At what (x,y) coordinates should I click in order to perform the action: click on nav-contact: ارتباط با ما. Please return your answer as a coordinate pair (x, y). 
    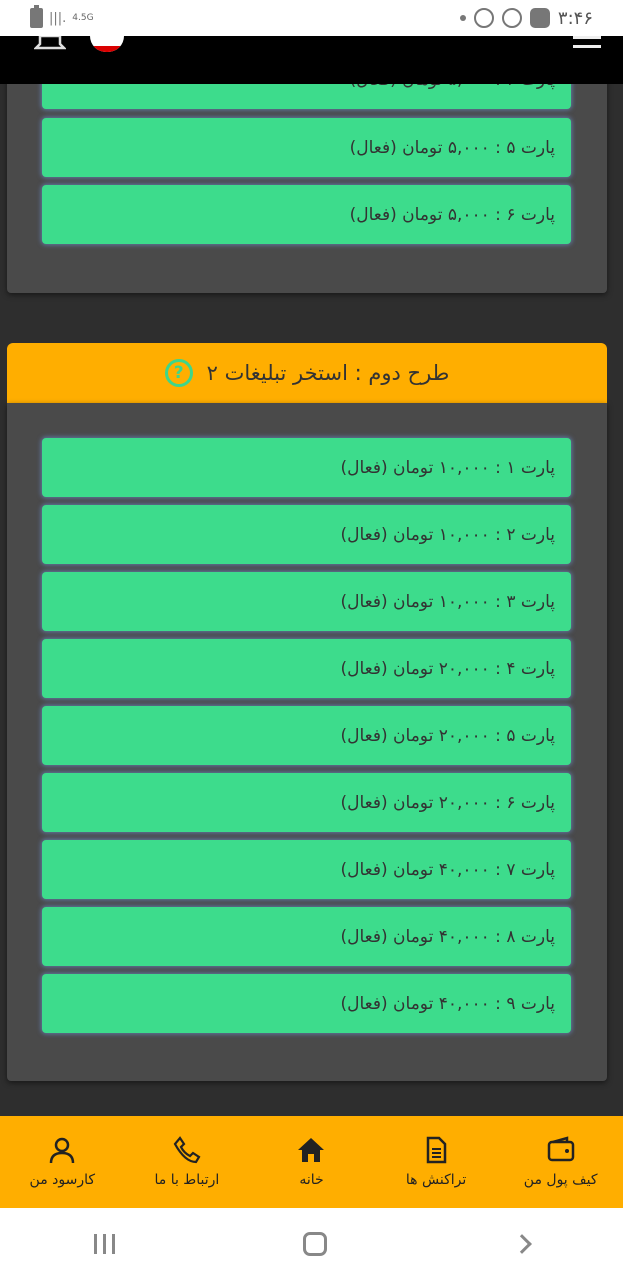
    Looking at the image, I should click on (187, 1162).